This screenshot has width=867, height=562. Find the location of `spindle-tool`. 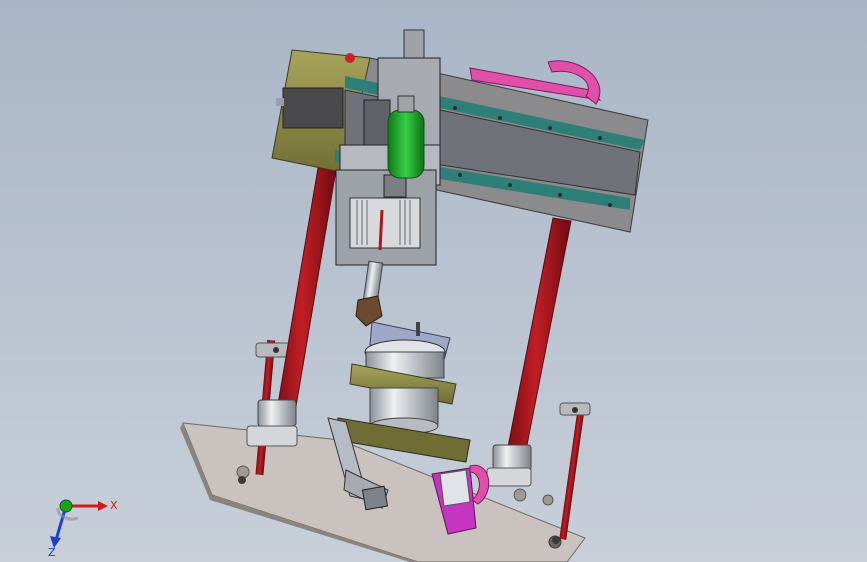

spindle-tool is located at coordinates (369, 293).